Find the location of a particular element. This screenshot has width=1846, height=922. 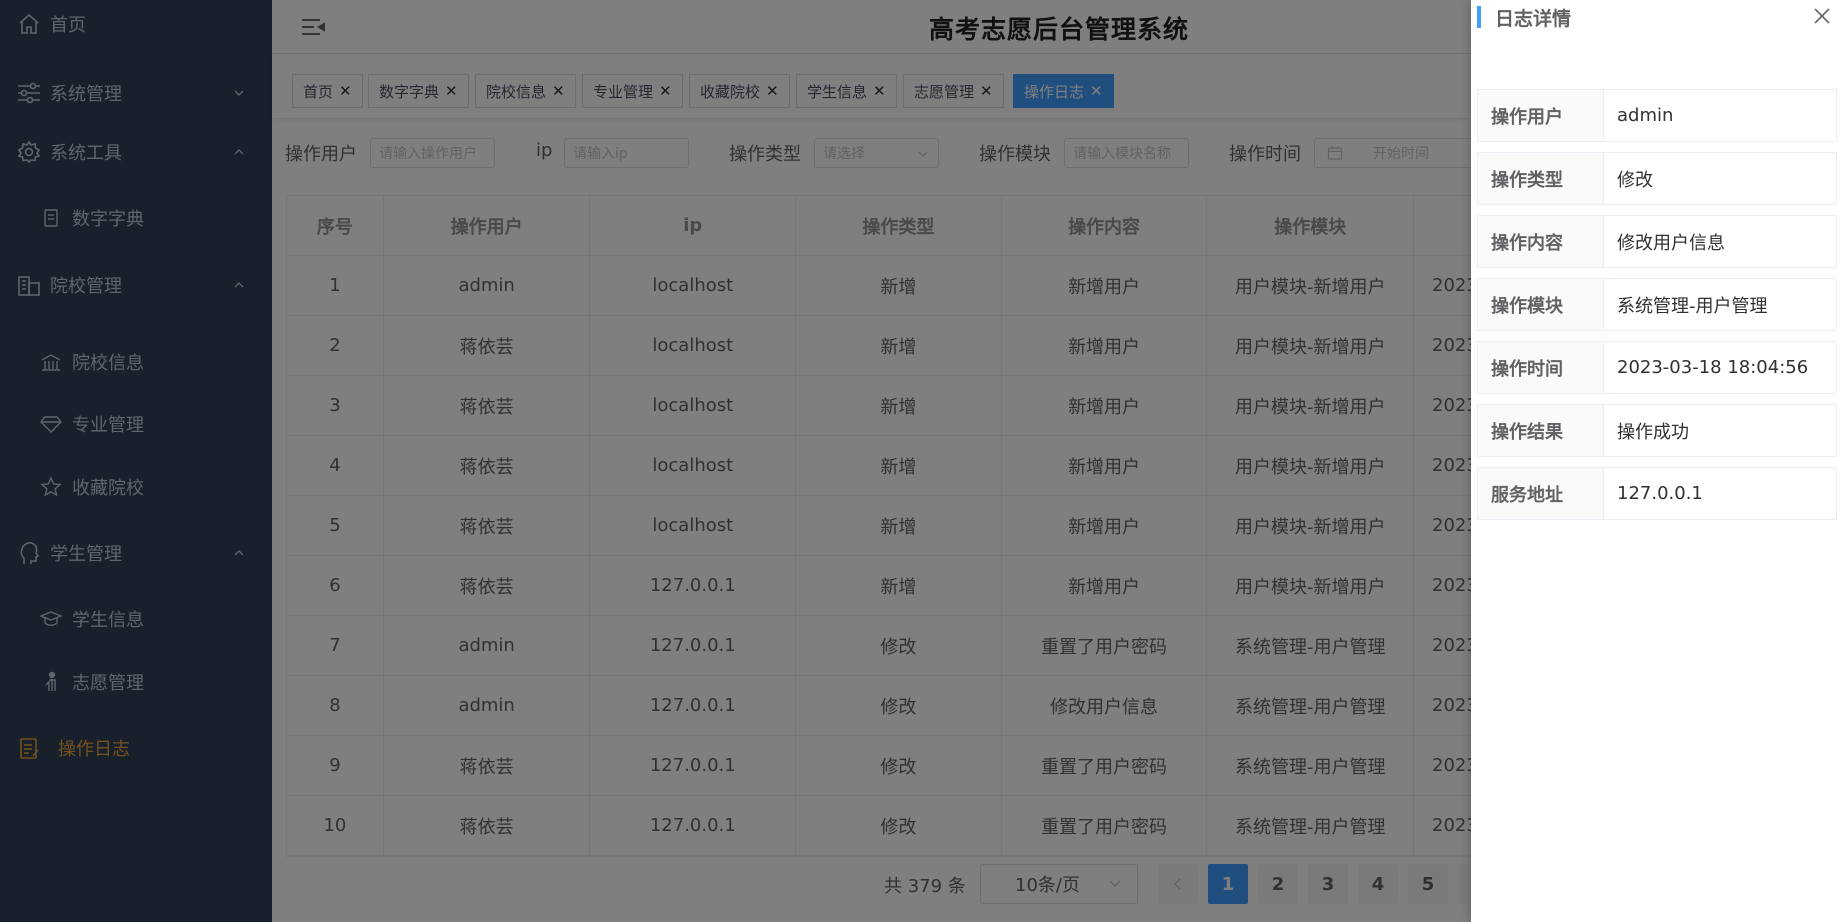

detail-row: 操作模块 系统管理-用户管理 is located at coordinates (1657, 304).